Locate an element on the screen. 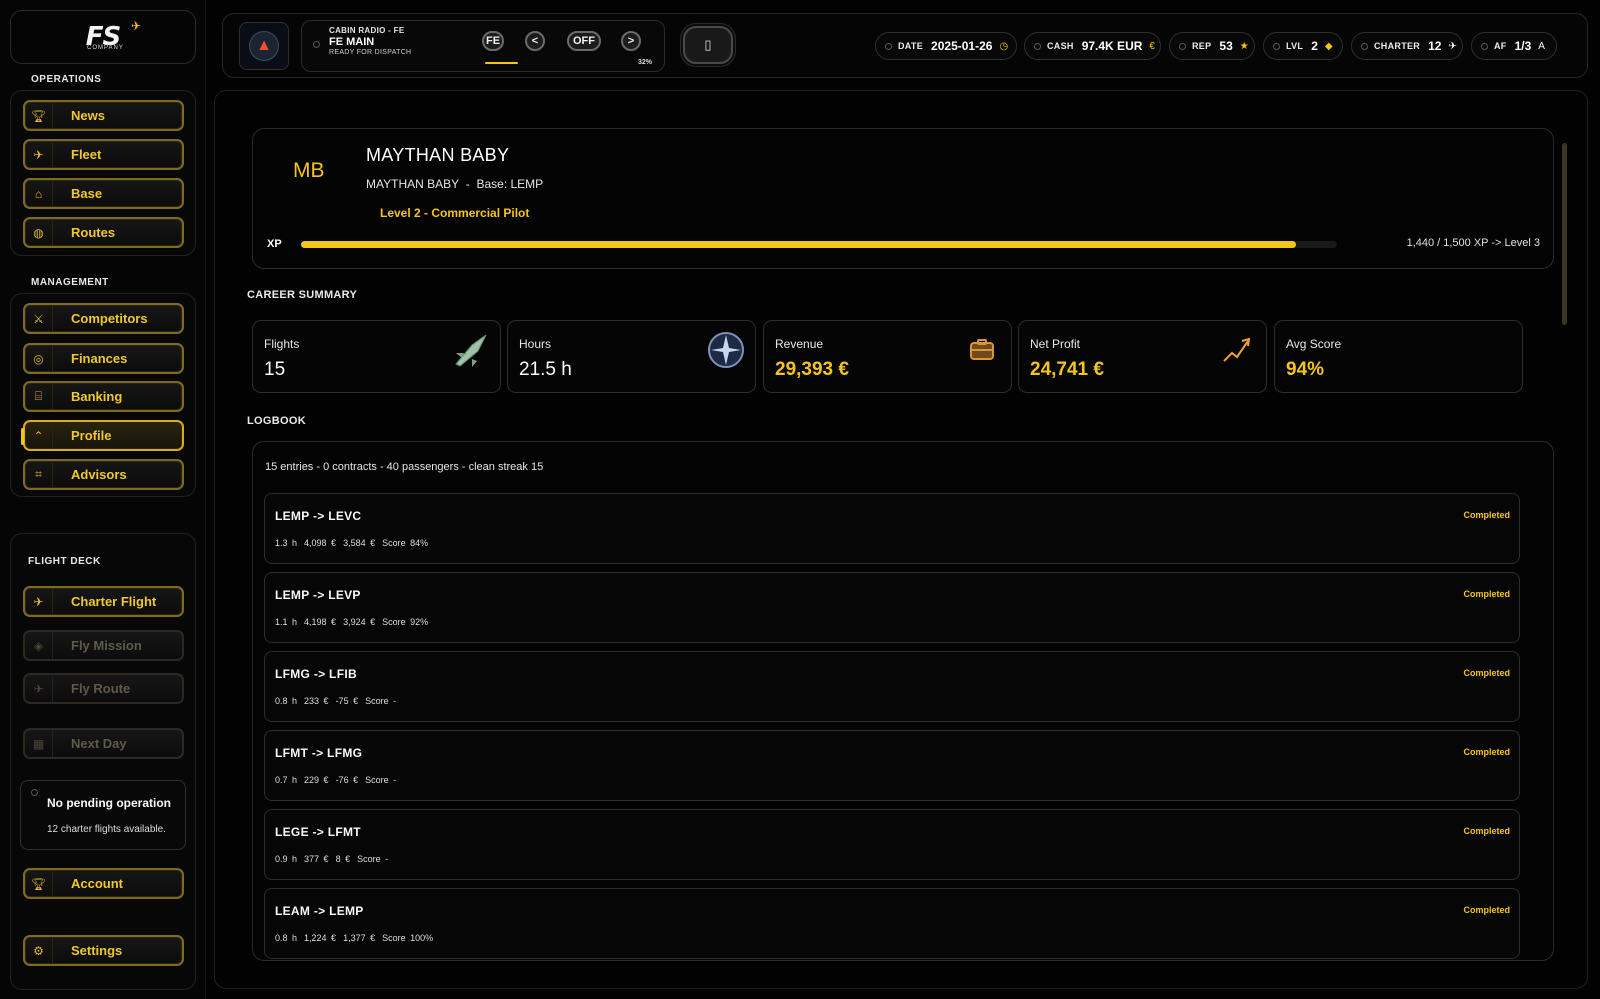  nav-next-day: ▦ Next Day is located at coordinates (103, 743).